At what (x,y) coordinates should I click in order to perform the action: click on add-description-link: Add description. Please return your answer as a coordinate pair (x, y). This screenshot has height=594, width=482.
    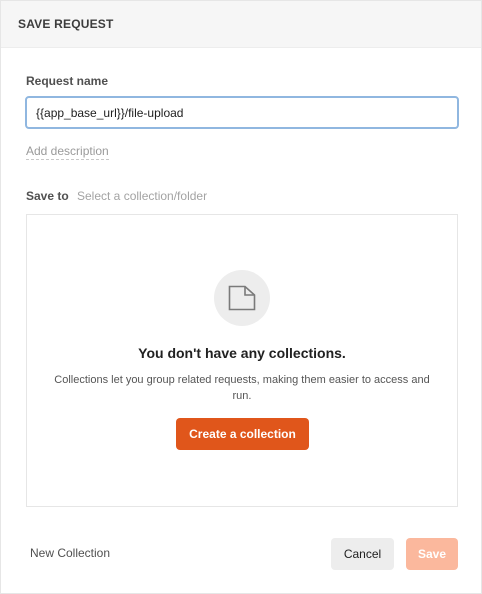
    Looking at the image, I should click on (67, 152).